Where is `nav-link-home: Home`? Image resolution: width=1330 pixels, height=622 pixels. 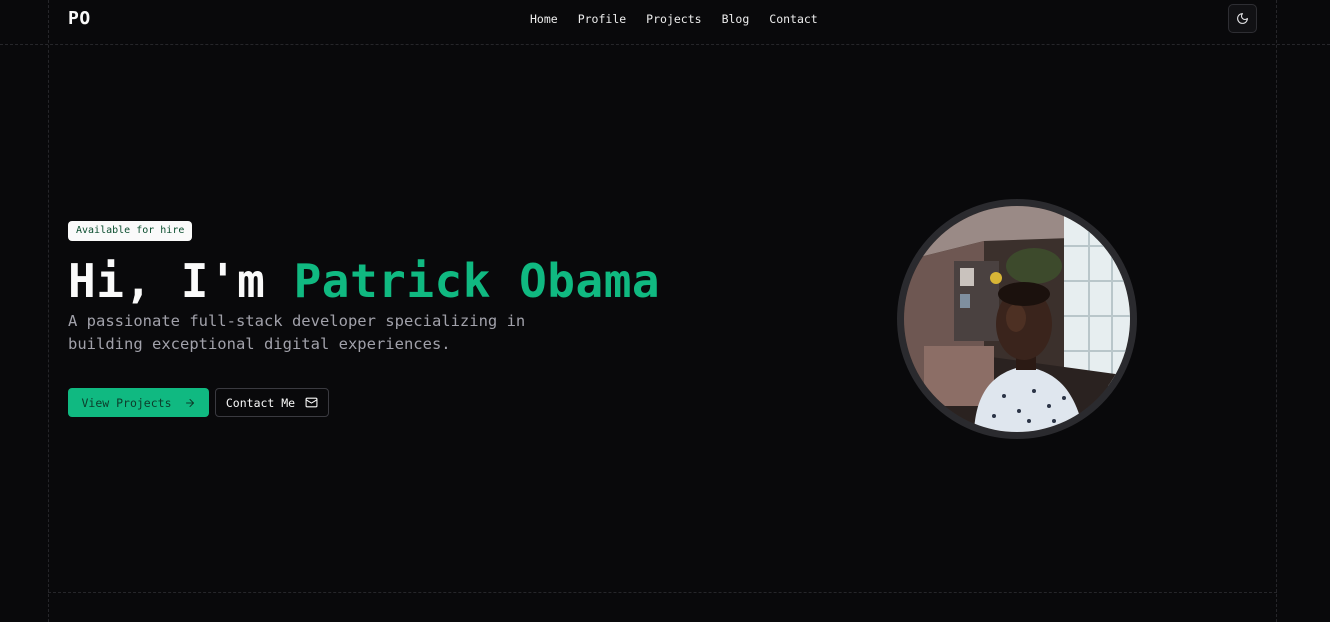
nav-link-home: Home is located at coordinates (544, 19).